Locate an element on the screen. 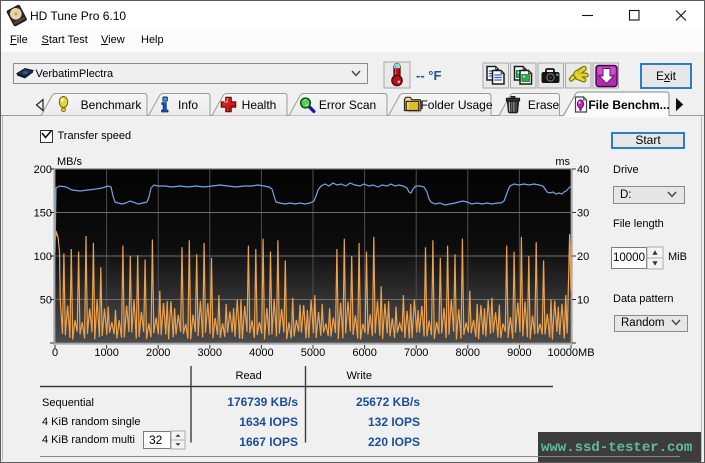  svg-text: 30 is located at coordinates (583, 214).